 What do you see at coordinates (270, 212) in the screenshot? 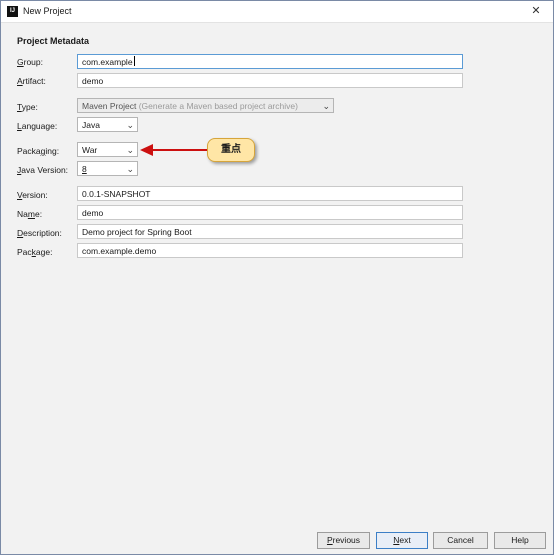
I see `name-input: demo` at bounding box center [270, 212].